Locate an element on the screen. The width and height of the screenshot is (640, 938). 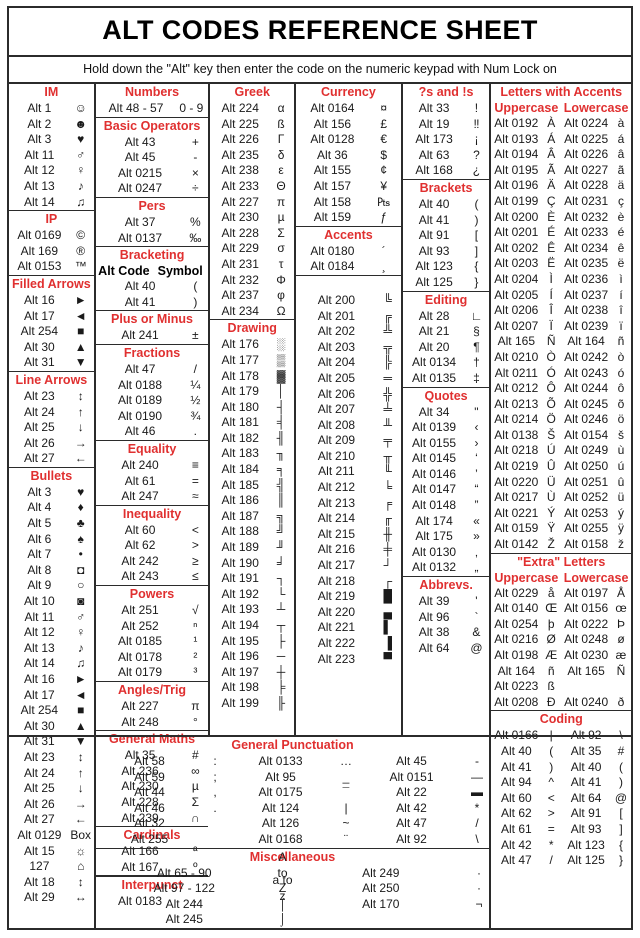
code-row: Alt 0200 È Alt 0232 è is located at coordinates (561, 218).